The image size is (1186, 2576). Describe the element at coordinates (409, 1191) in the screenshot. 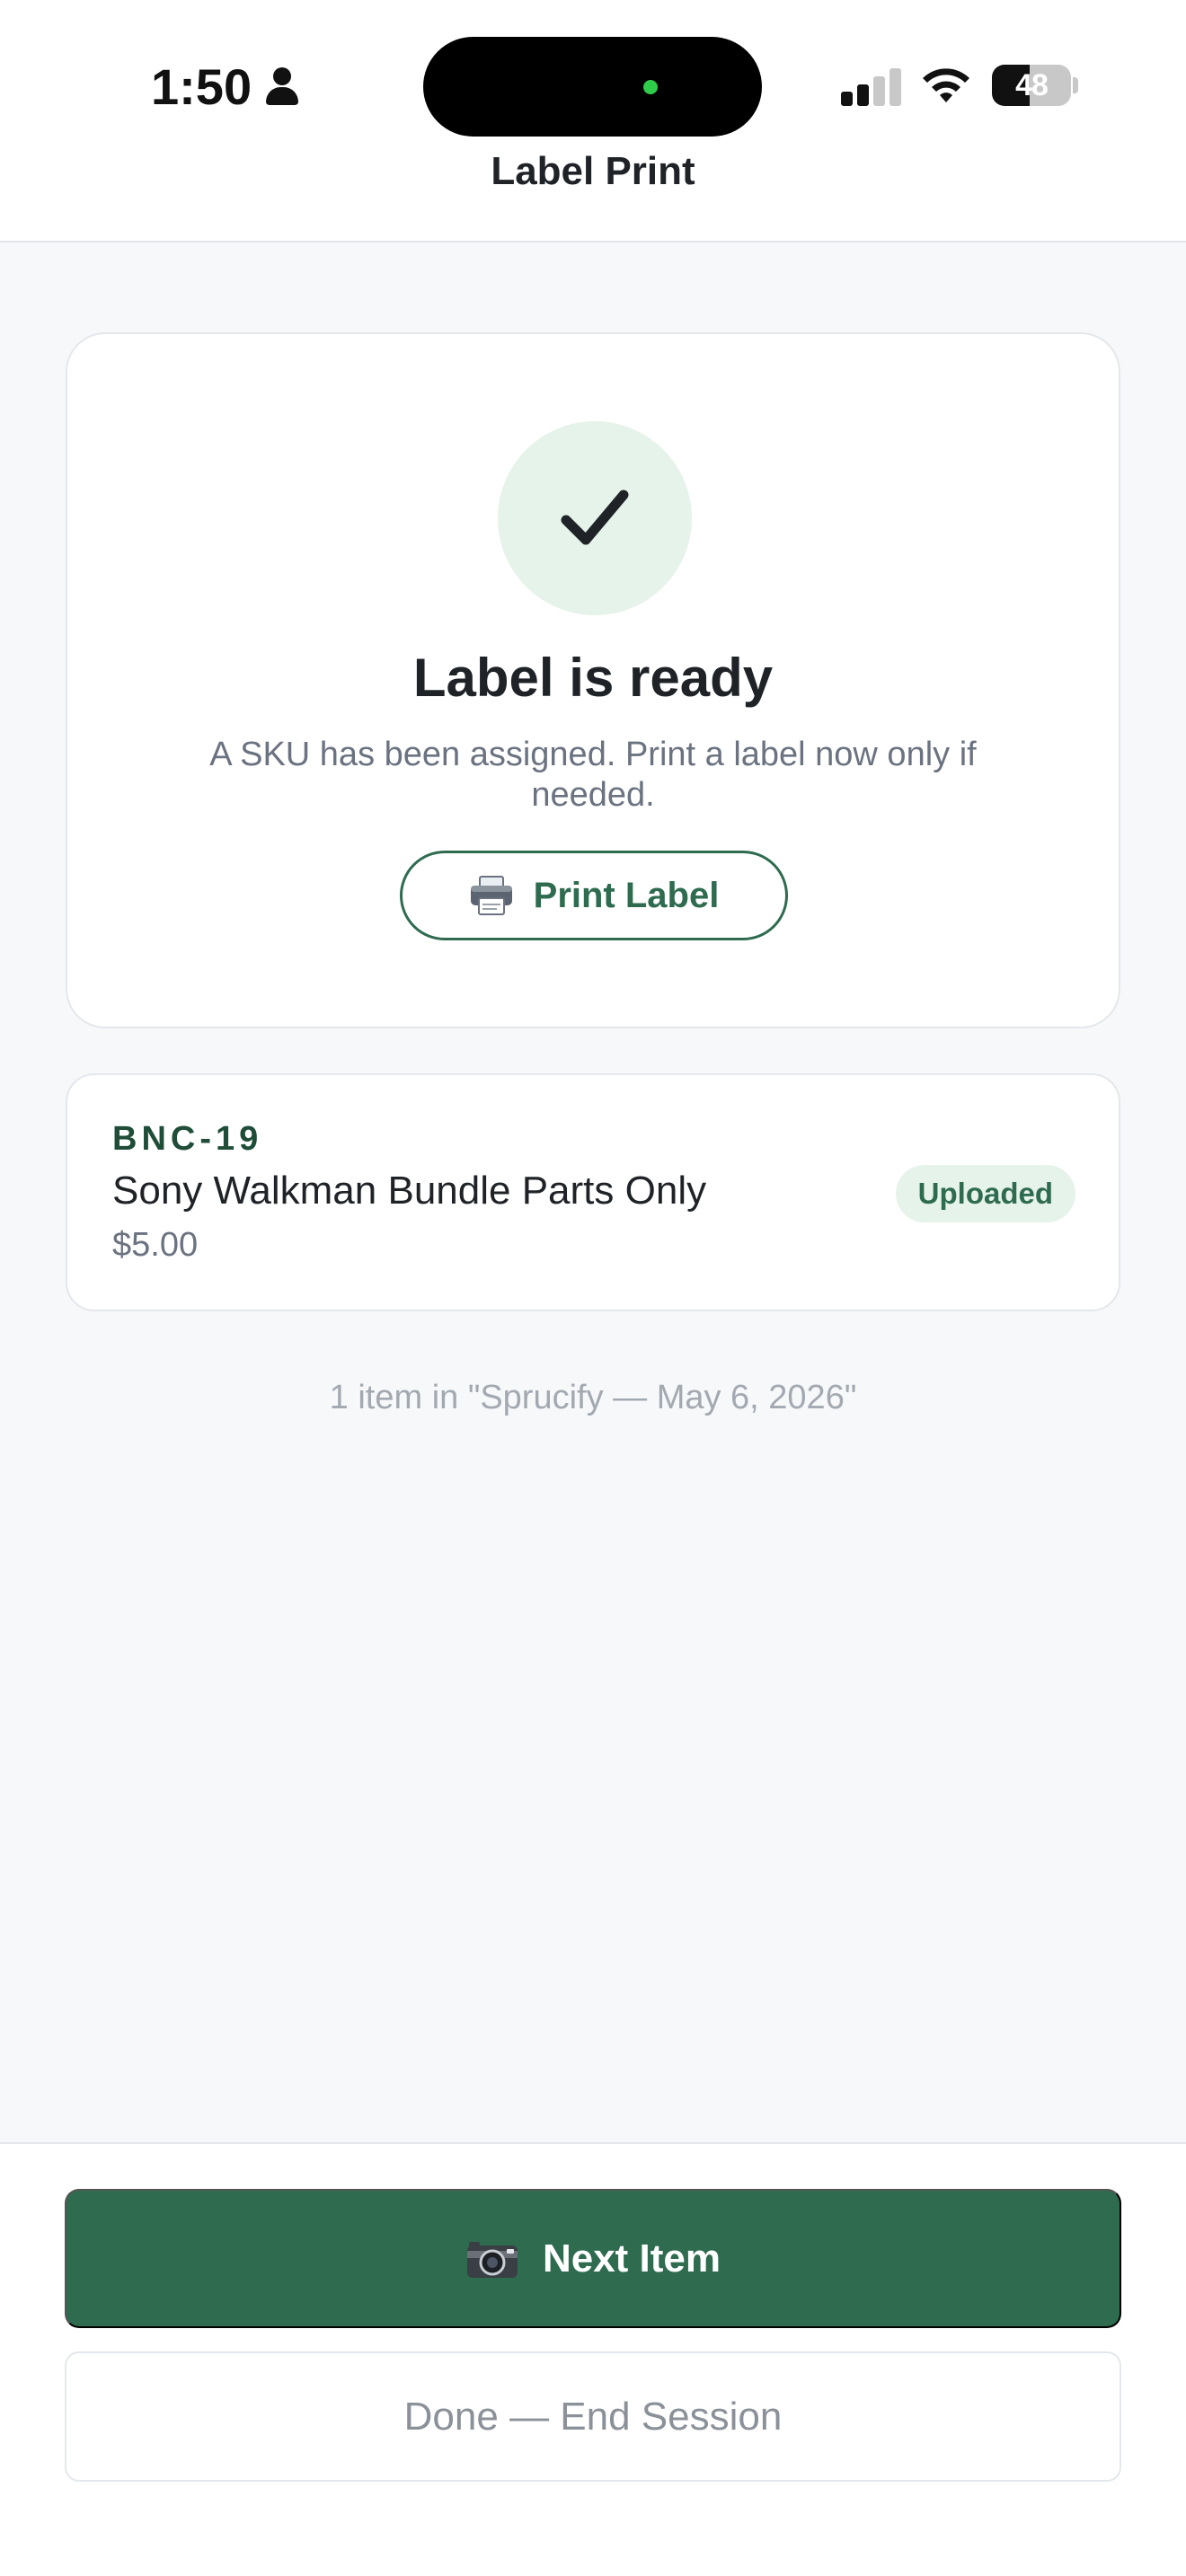

I see `item-name: Sony Walkman Bundle Parts Only` at that location.